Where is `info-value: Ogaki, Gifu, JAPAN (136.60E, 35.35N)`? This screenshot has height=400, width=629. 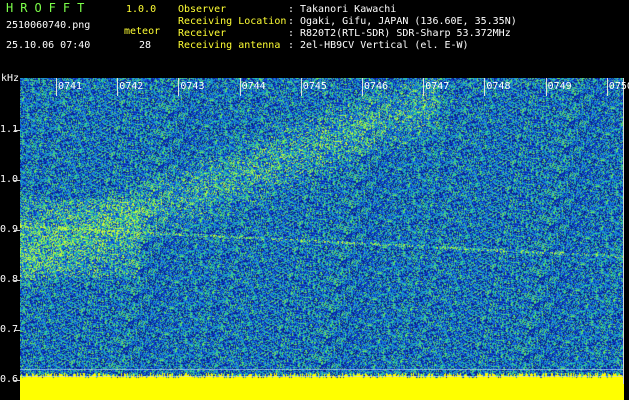
info-value: Ogaki, Gifu, JAPAN (136.60E, 35.35N) is located at coordinates (408, 21).